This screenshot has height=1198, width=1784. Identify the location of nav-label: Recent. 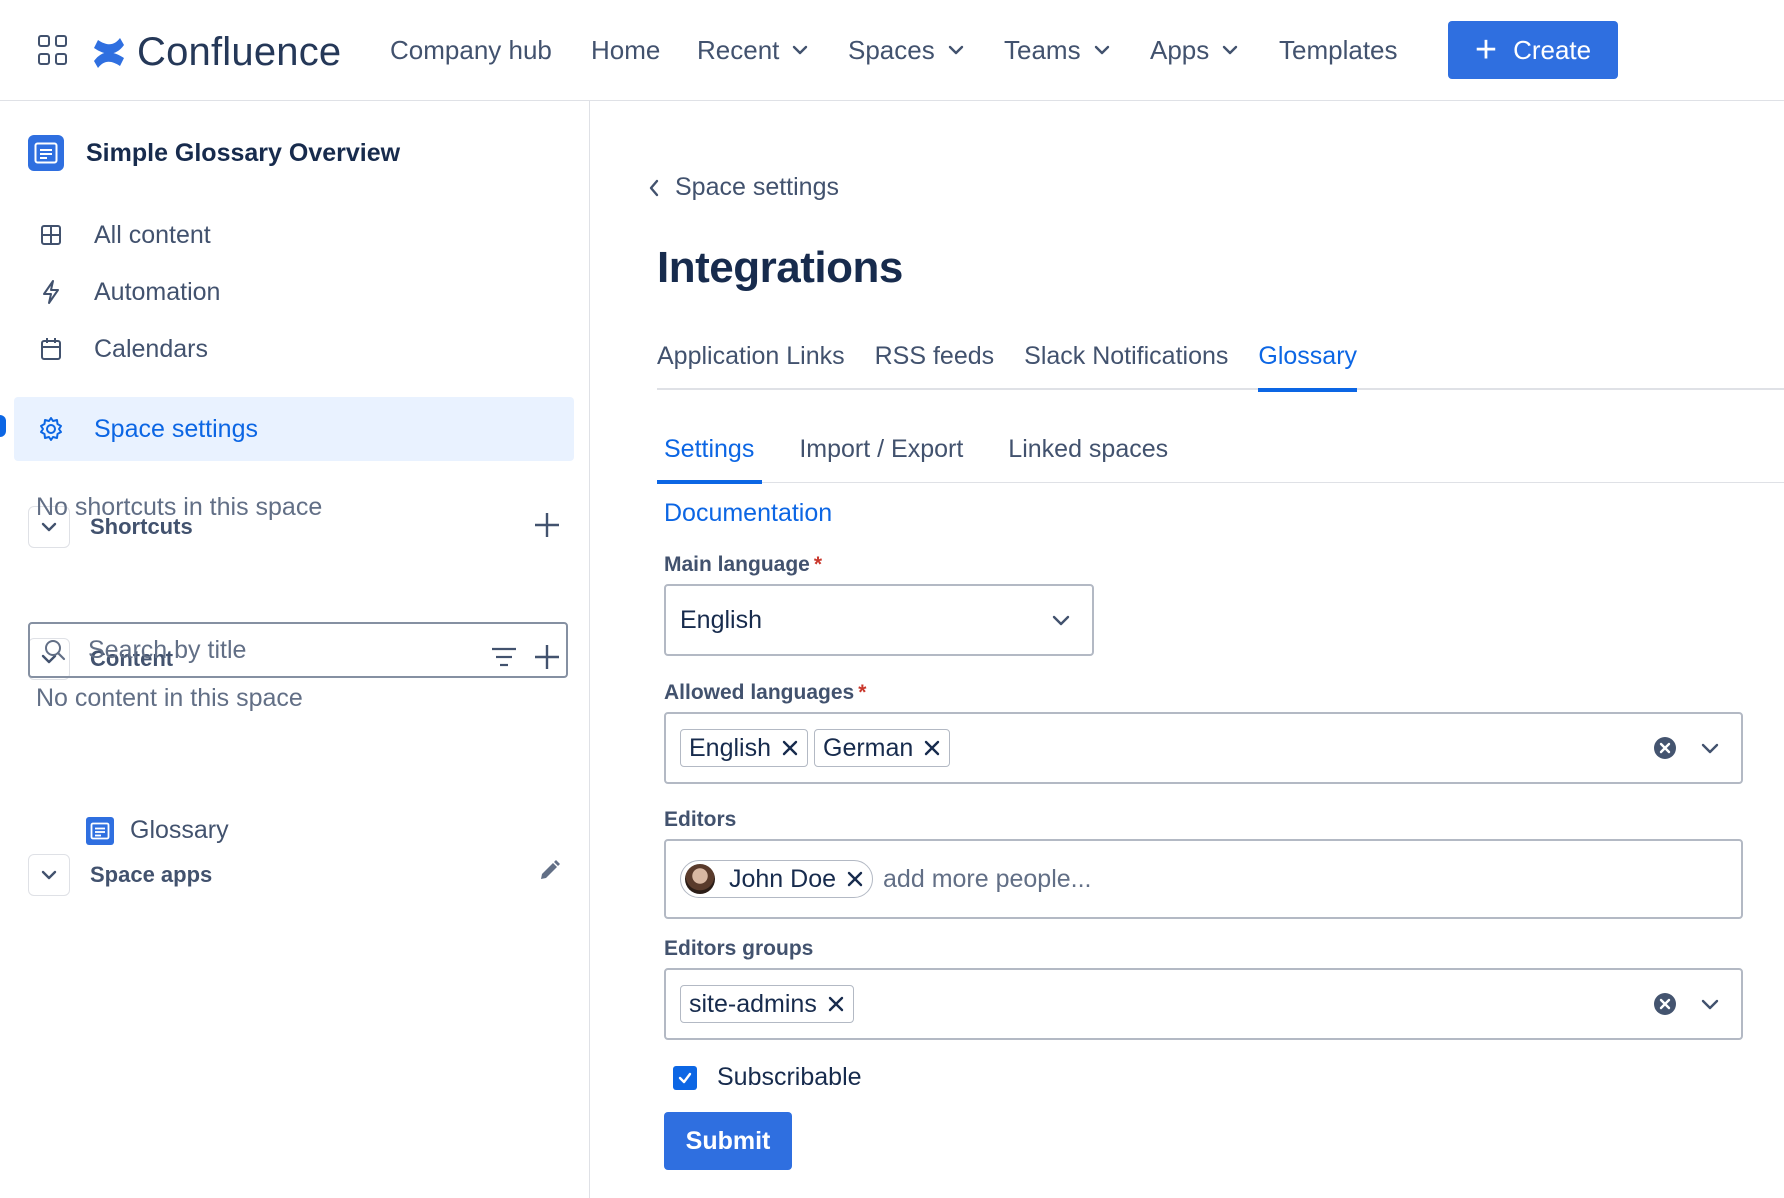
(738, 49).